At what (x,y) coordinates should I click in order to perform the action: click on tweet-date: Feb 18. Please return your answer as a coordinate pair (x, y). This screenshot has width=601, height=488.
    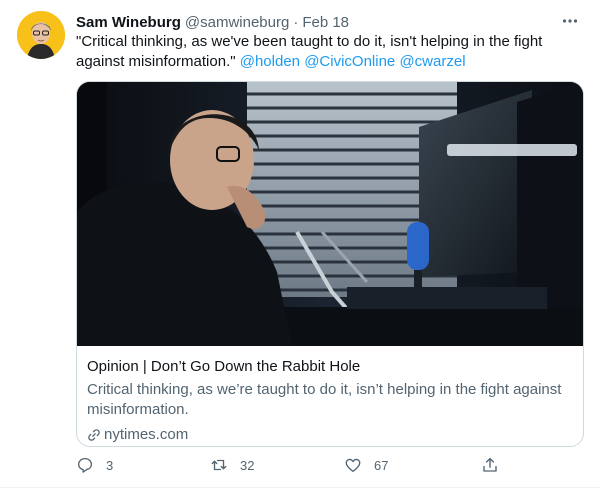
    Looking at the image, I should click on (325, 22).